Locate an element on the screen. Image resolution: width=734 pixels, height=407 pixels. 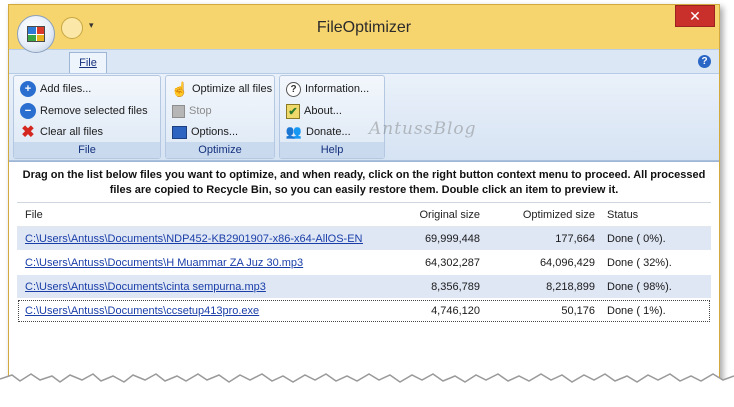
status: Done ( 32%). is located at coordinates (639, 263).